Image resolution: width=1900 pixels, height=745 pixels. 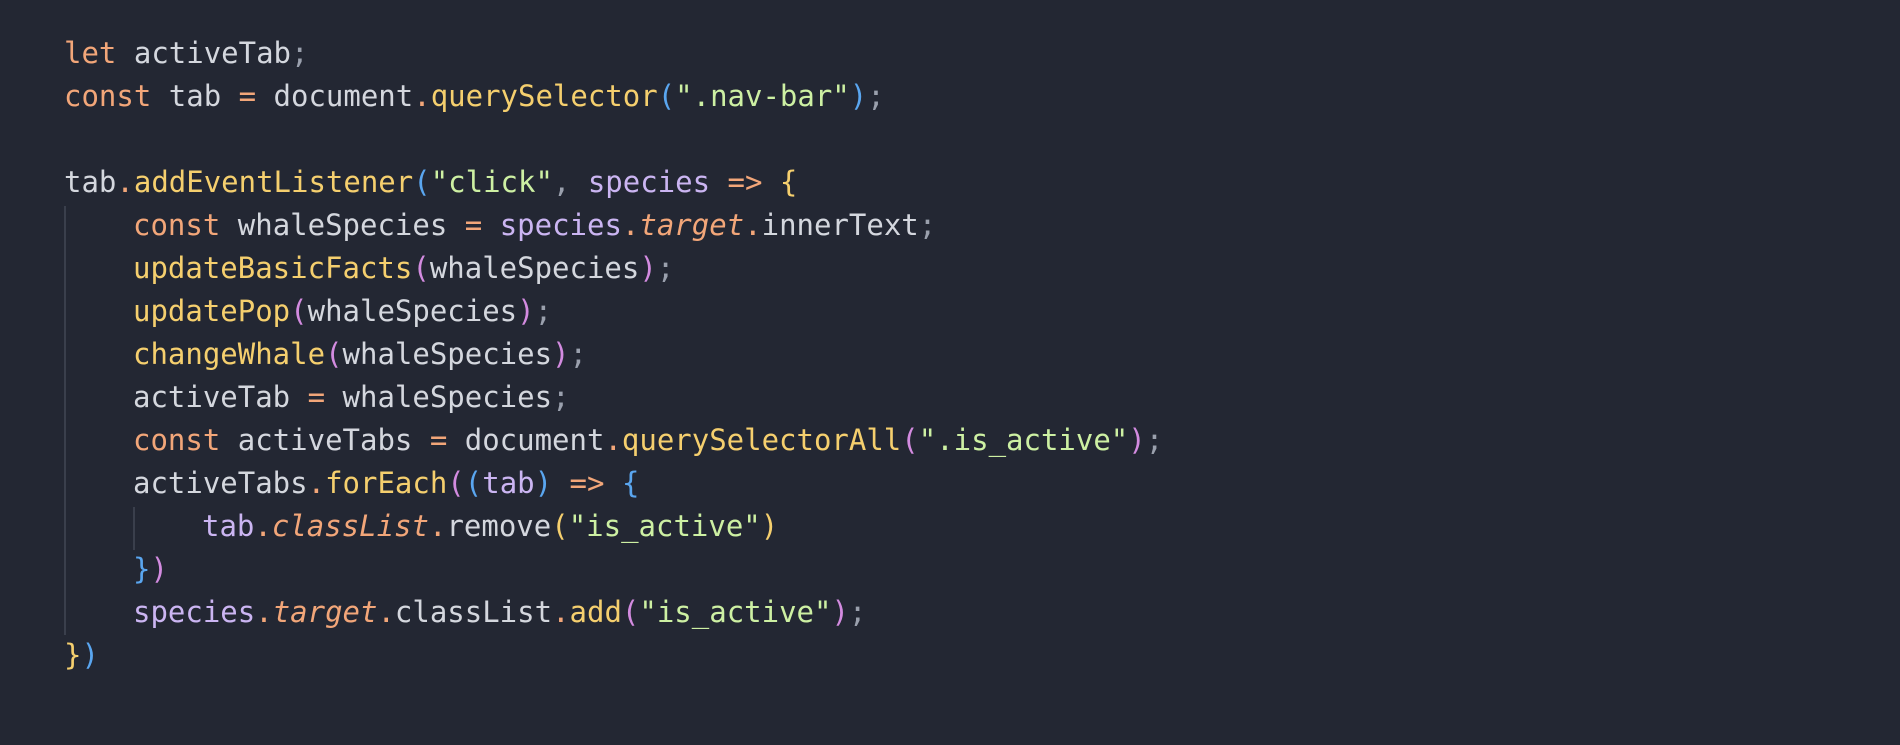 I want to click on code-line: changeWhale(whaleSpecies);, so click(x=613, y=354).